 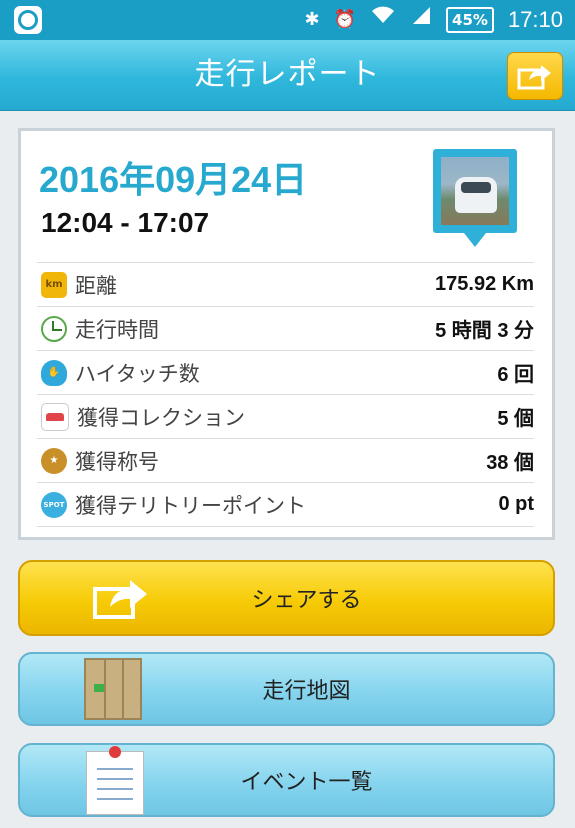 What do you see at coordinates (137, 373) in the screenshot?
I see `stat-label: ハイタッチ数` at bounding box center [137, 373].